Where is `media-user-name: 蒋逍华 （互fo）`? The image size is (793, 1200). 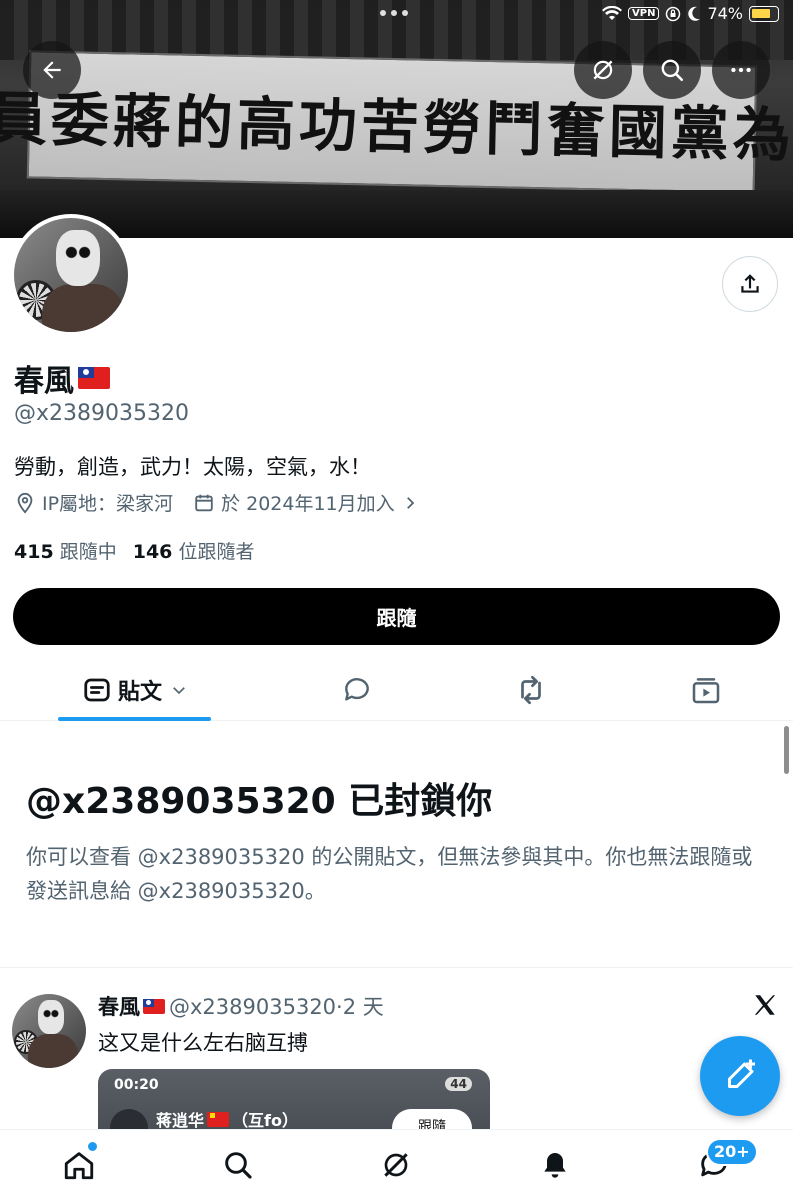
media-user-name: 蒋逍华 （互fo） is located at coordinates (227, 1120).